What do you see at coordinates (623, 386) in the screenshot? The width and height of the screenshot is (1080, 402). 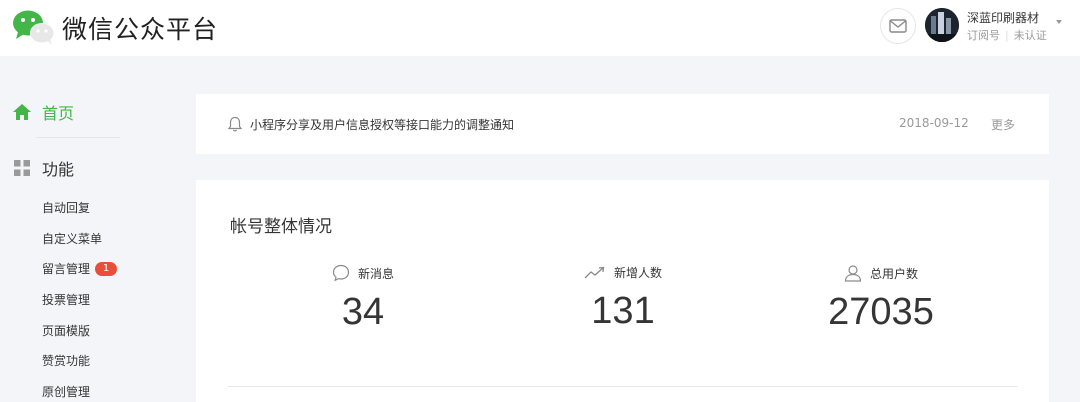 I see `section-divider` at bounding box center [623, 386].